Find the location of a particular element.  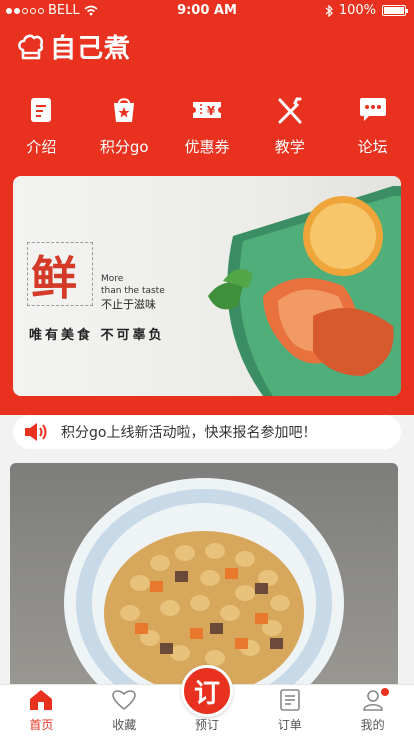

intro-icon is located at coordinates (41, 110).